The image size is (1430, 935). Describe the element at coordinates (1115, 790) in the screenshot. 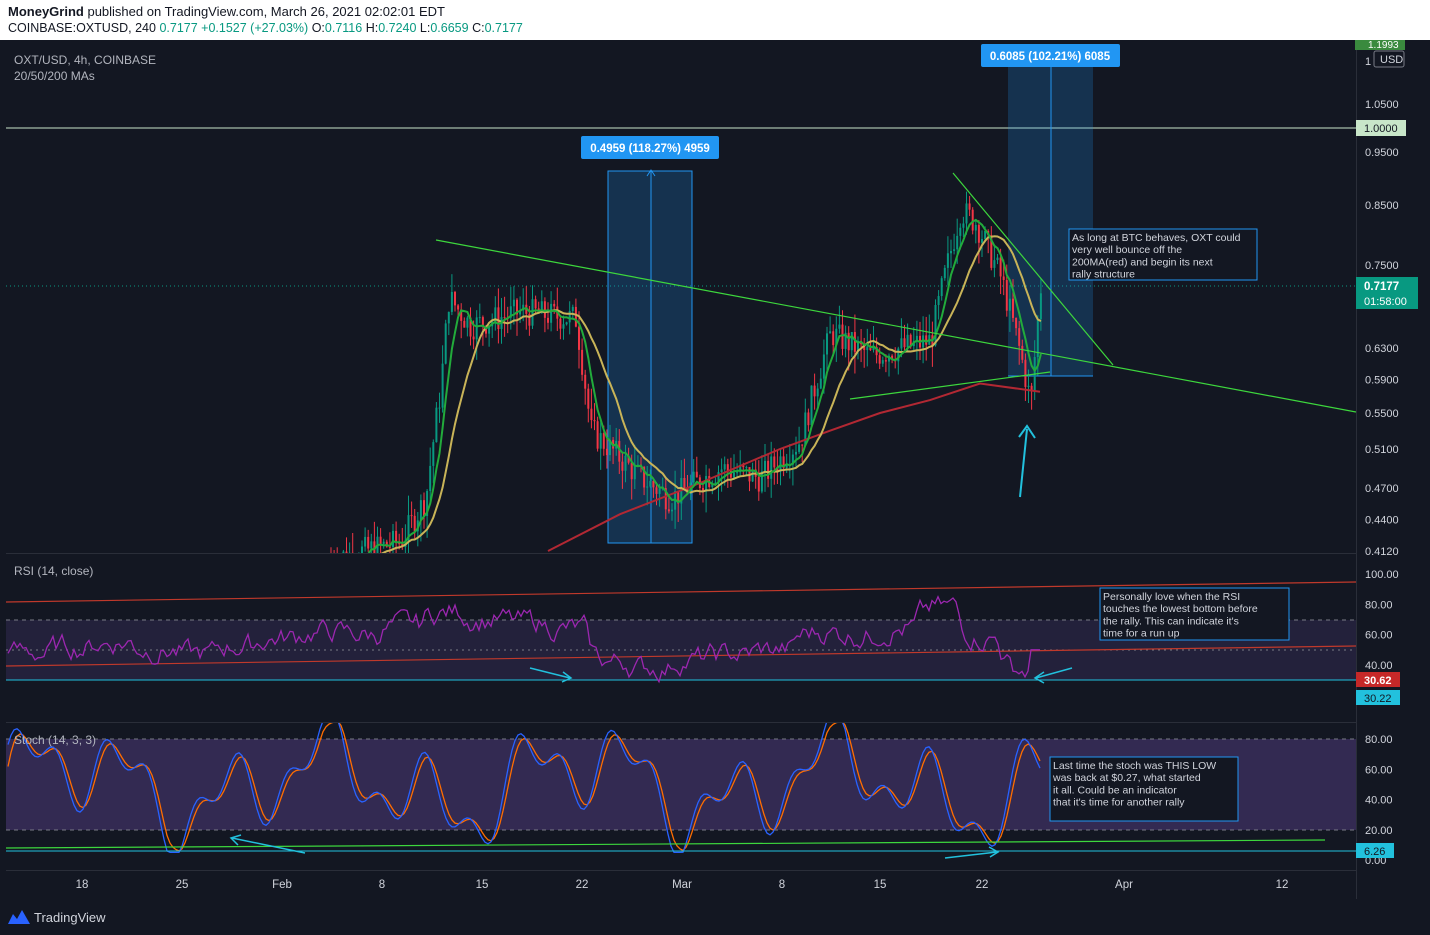

I see `note-line: it all. Could be an indicator` at that location.